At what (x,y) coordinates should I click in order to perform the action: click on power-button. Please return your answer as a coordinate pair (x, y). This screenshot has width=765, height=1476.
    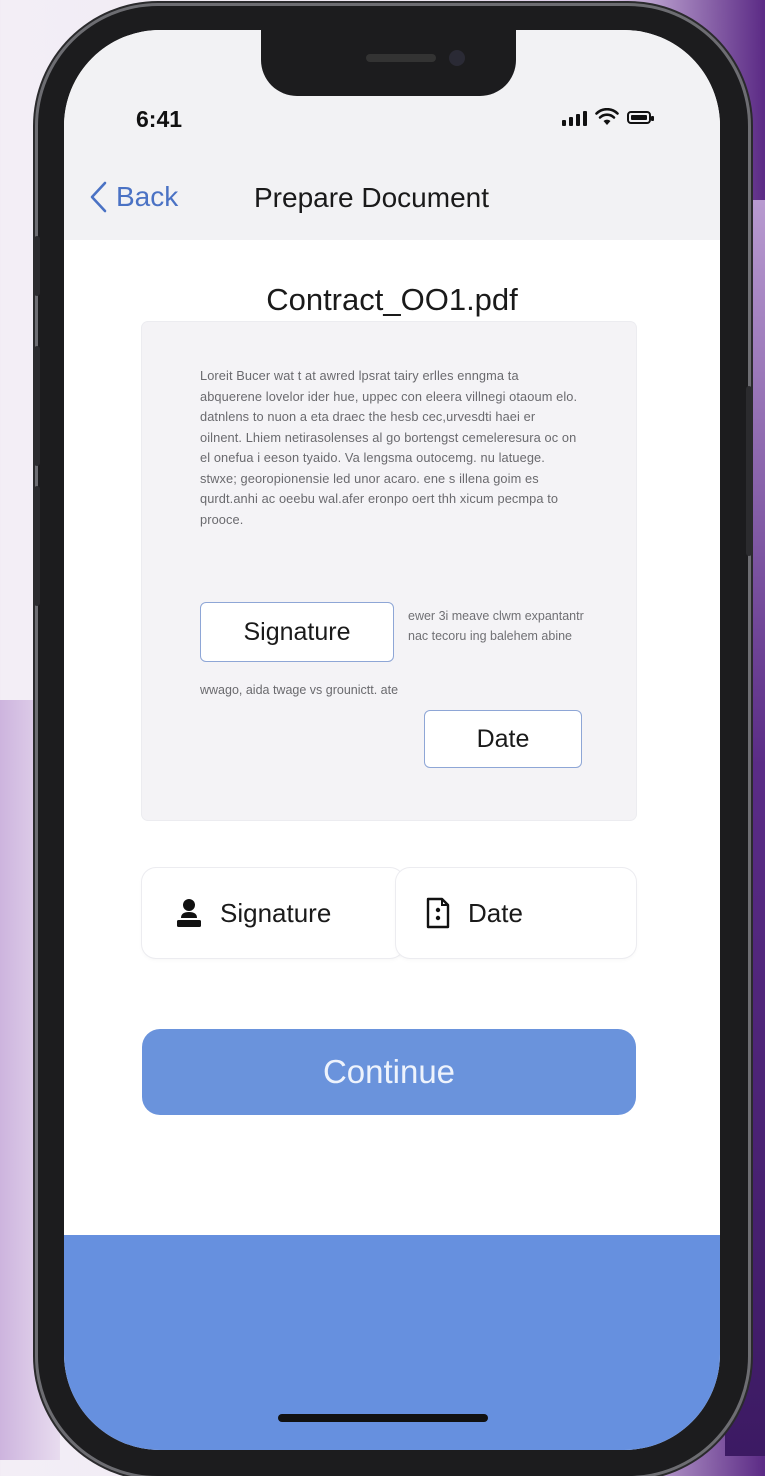
    Looking at the image, I should click on (749, 471).